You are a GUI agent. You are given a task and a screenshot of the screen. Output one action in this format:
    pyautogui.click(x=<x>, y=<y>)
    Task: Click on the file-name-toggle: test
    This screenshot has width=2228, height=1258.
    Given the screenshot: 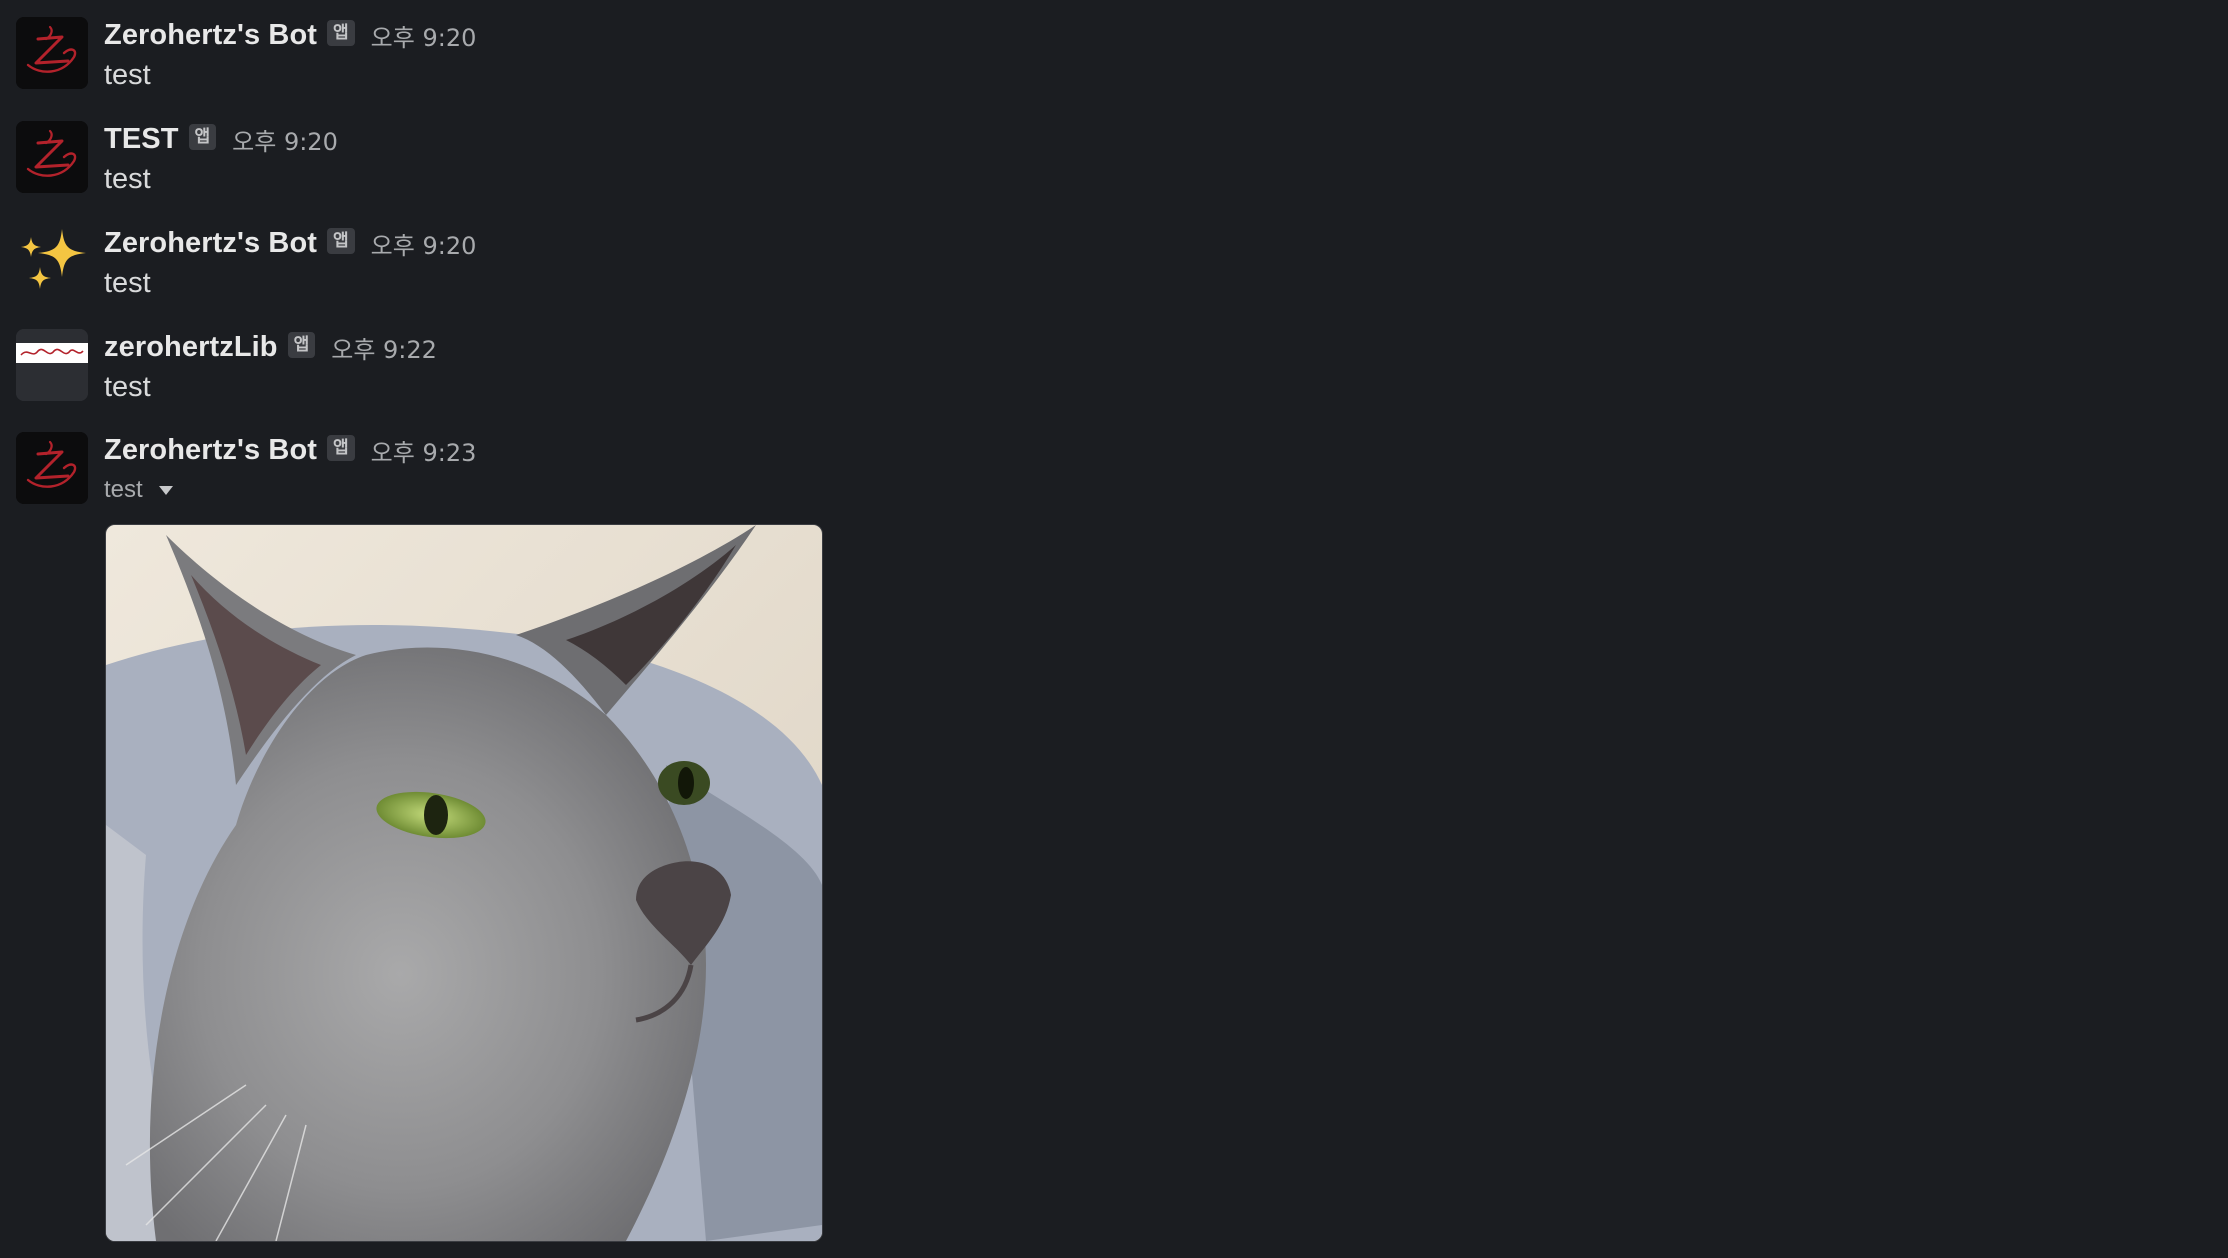 What is the action you would take?
    pyautogui.click(x=138, y=490)
    